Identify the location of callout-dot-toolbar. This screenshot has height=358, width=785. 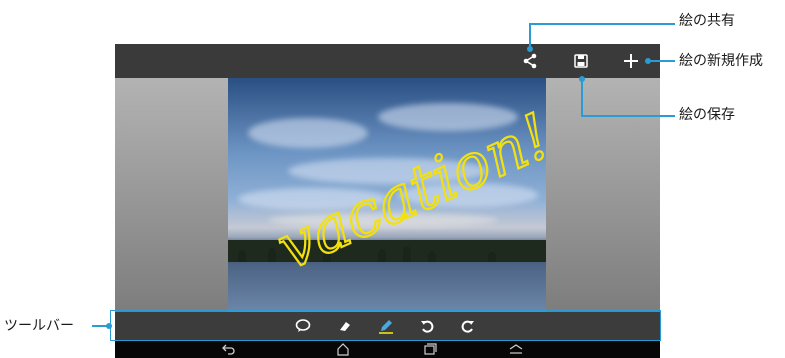
(109, 326).